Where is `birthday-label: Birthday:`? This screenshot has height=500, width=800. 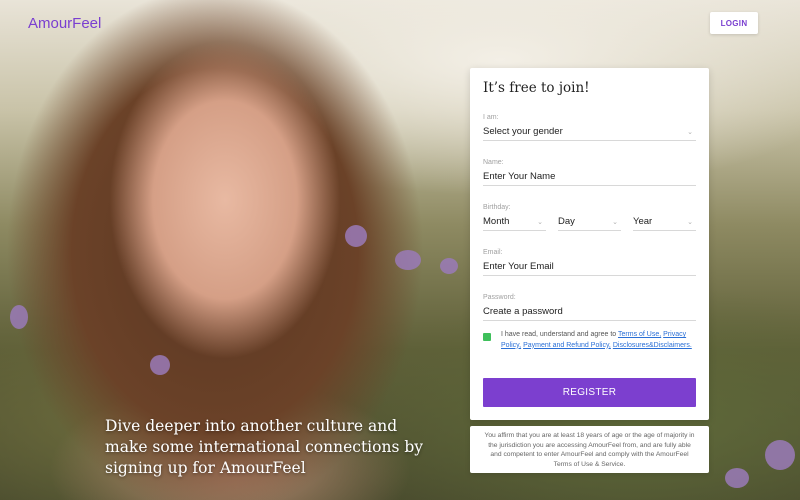 birthday-label: Birthday: is located at coordinates (497, 207).